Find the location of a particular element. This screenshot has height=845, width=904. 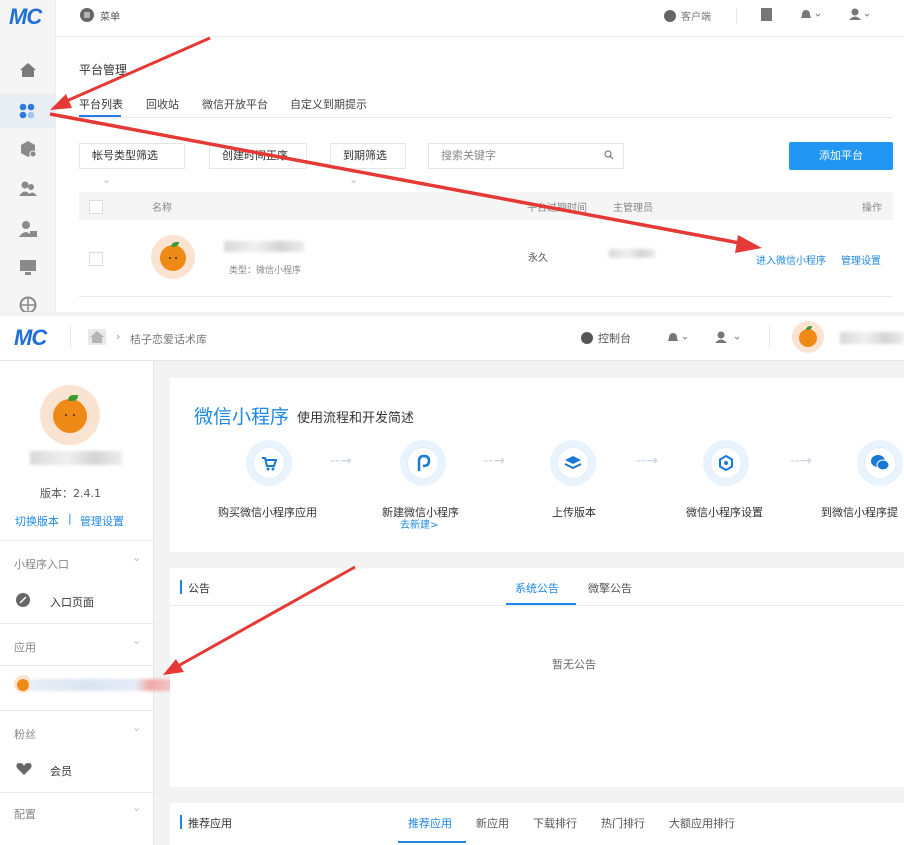

red-arrow-to-platform-icon is located at coordinates (130, 73).